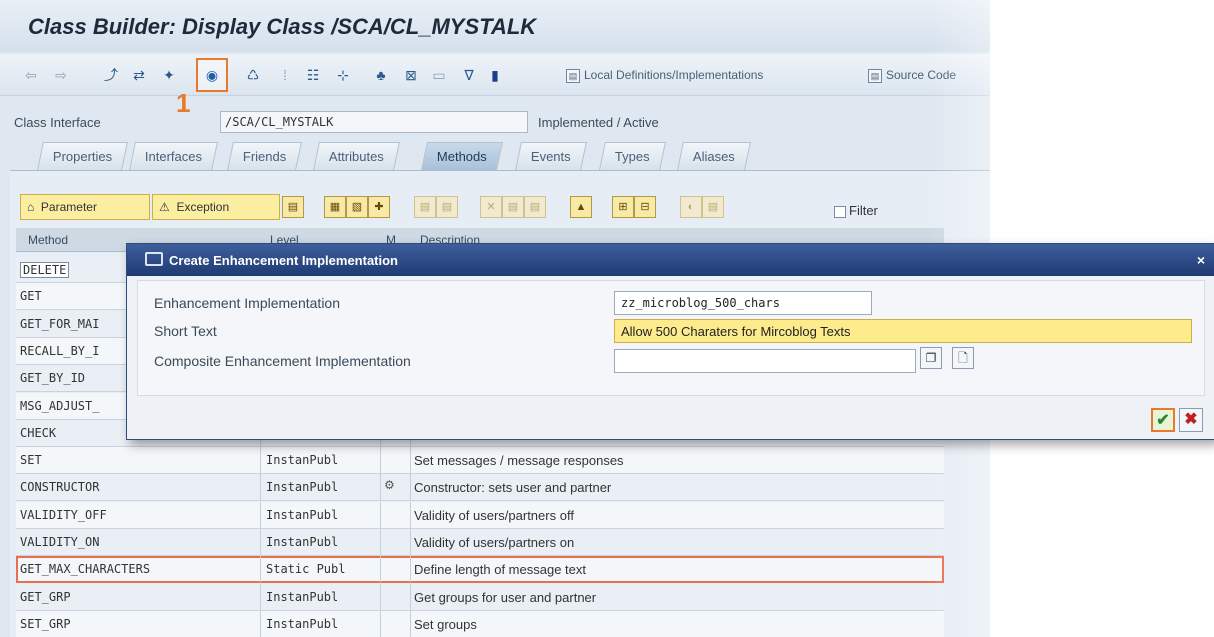 This screenshot has height=637, width=1214. I want to click on method-name: MSG_ADJUST_, so click(59, 406).